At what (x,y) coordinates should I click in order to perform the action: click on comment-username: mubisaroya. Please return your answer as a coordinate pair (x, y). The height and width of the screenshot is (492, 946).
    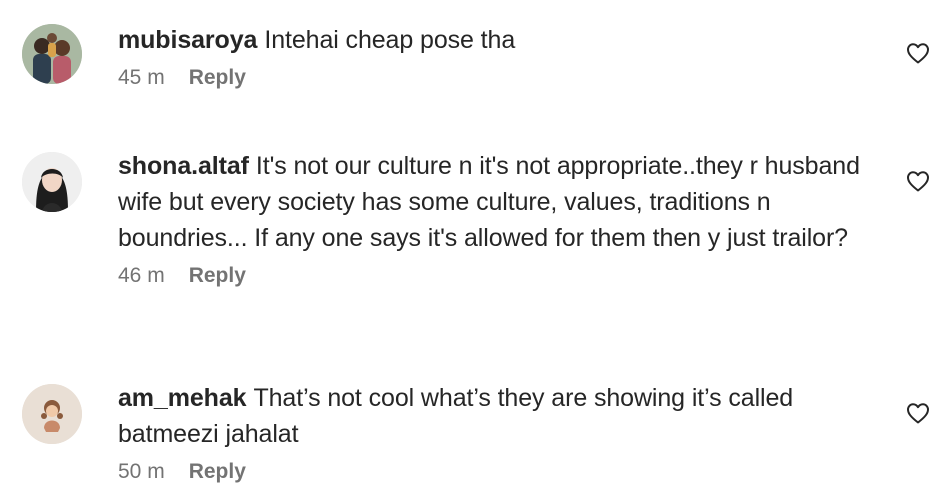
    Looking at the image, I should click on (187, 40).